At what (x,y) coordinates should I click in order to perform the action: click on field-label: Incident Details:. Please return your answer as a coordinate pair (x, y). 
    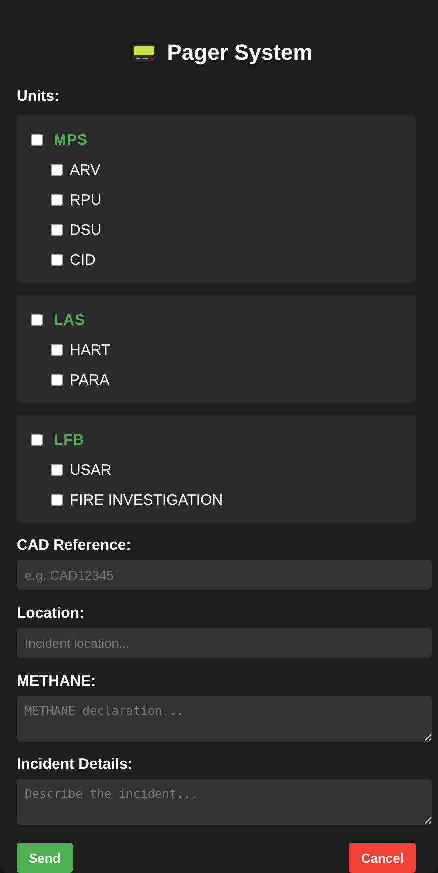
    Looking at the image, I should click on (75, 764).